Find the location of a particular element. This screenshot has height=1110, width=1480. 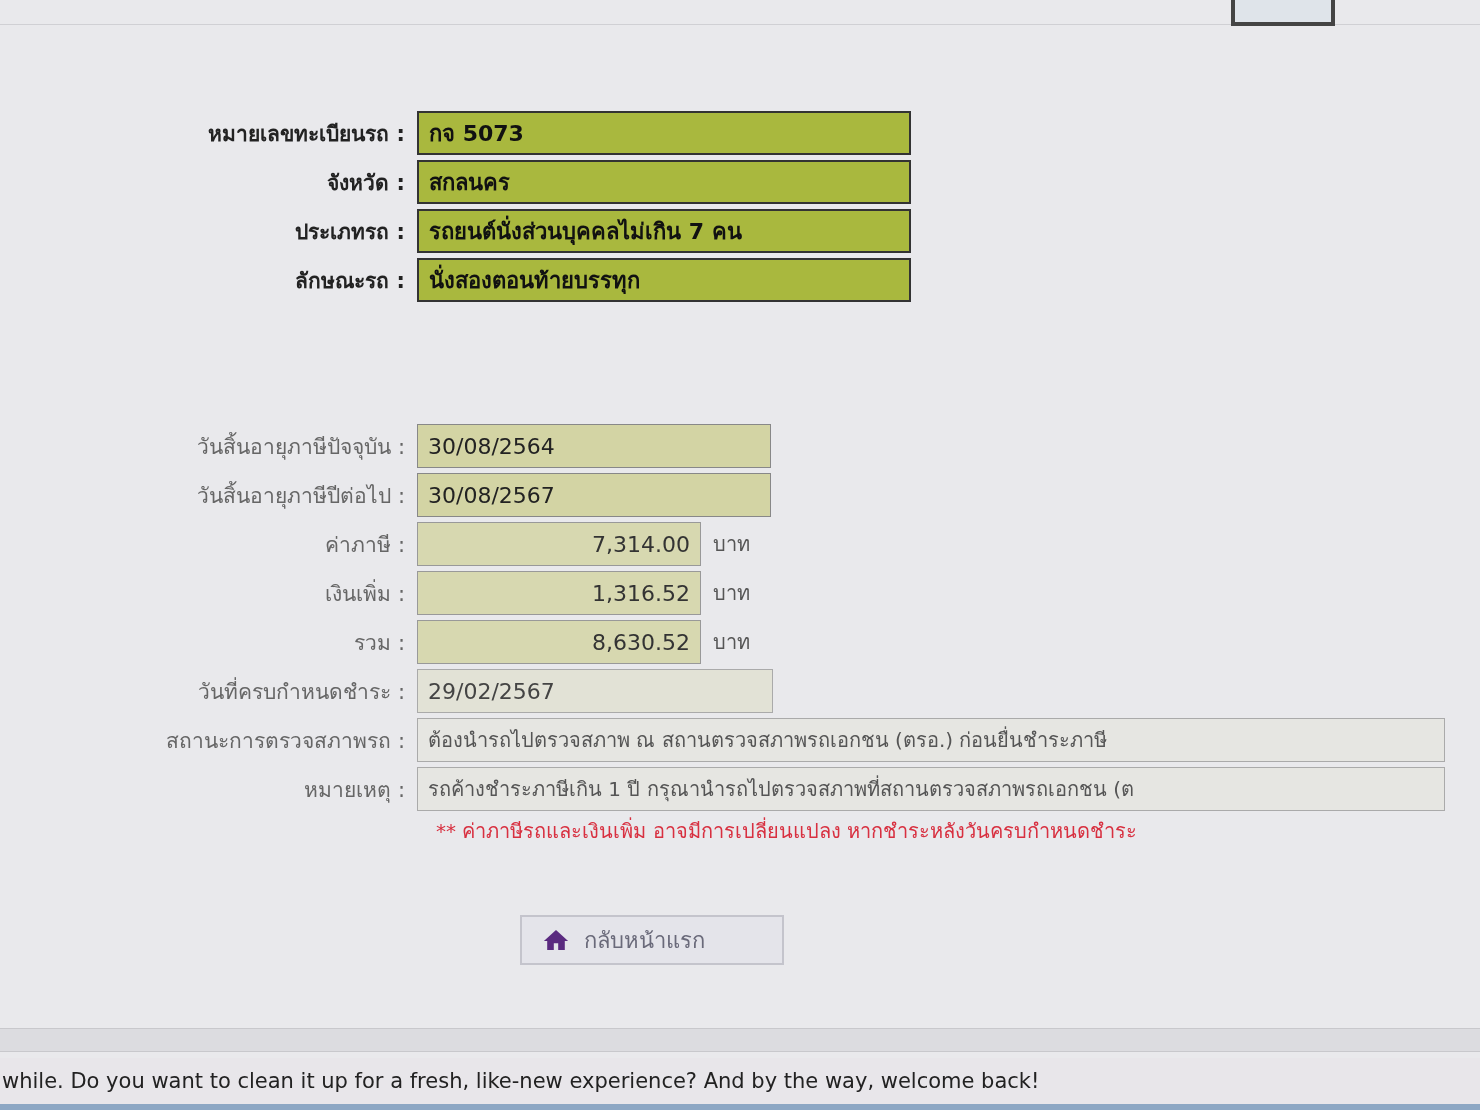

field-label: วันสิ้นอายุภาษีปัจจุบัน : is located at coordinates (300, 446).